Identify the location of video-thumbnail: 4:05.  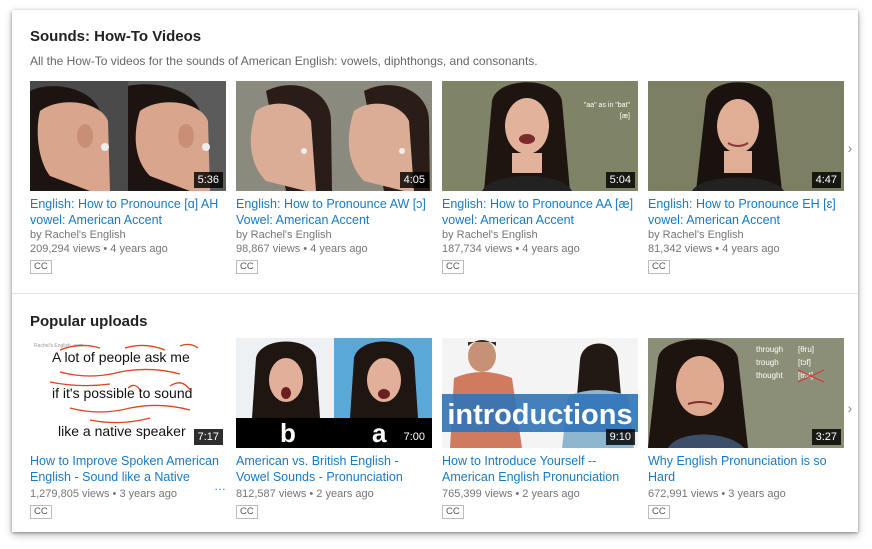
(334, 136).